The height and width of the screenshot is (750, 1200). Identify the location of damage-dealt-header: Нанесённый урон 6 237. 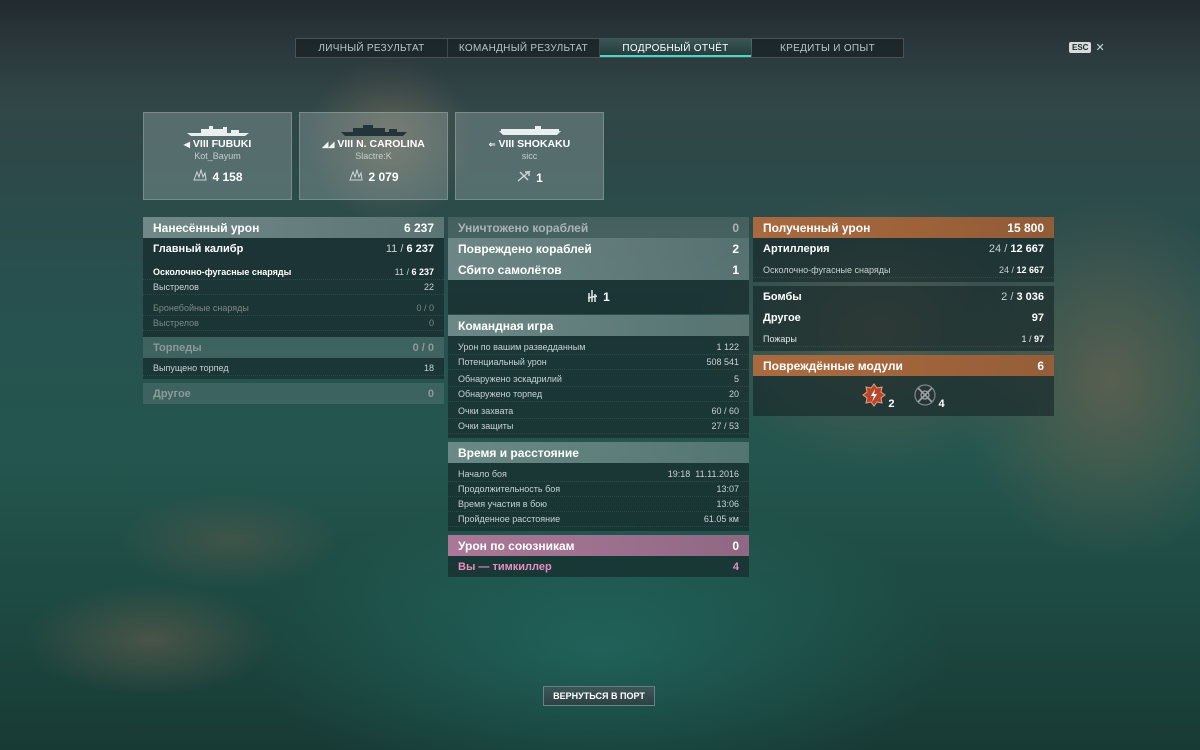
(293, 227).